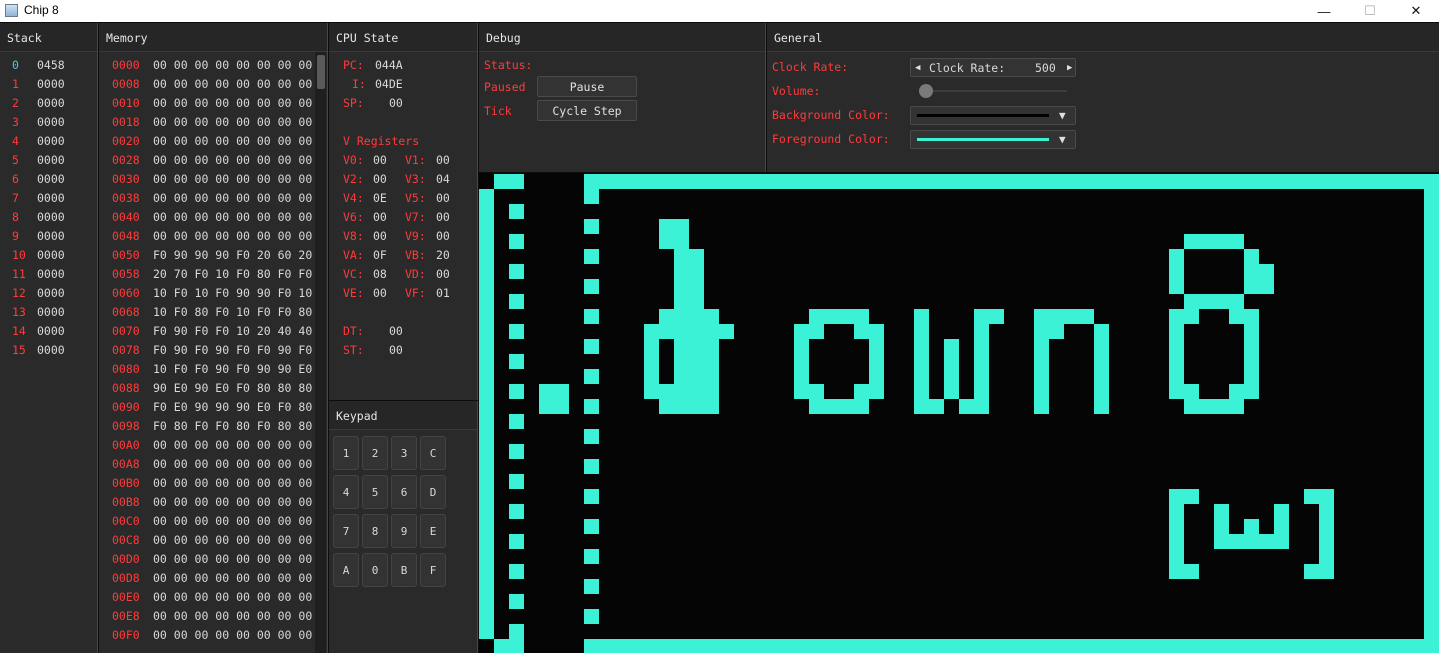 Image resolution: width=1439 pixels, height=653 pixels. I want to click on memory-address: 0008, so click(126, 84).